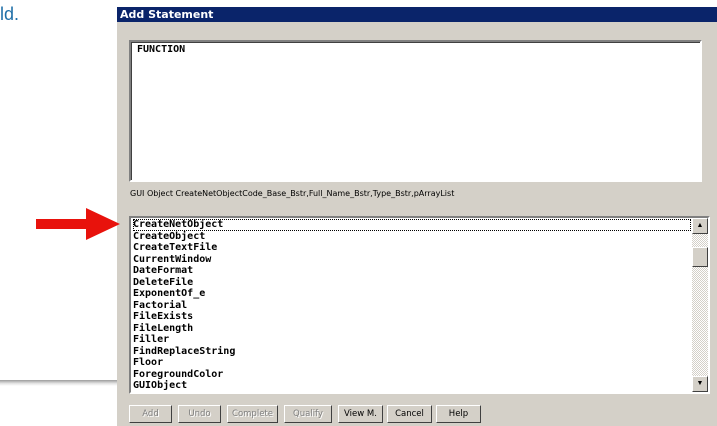 The width and height of the screenshot is (717, 426). I want to click on list-item: DeleteFile, so click(412, 283).